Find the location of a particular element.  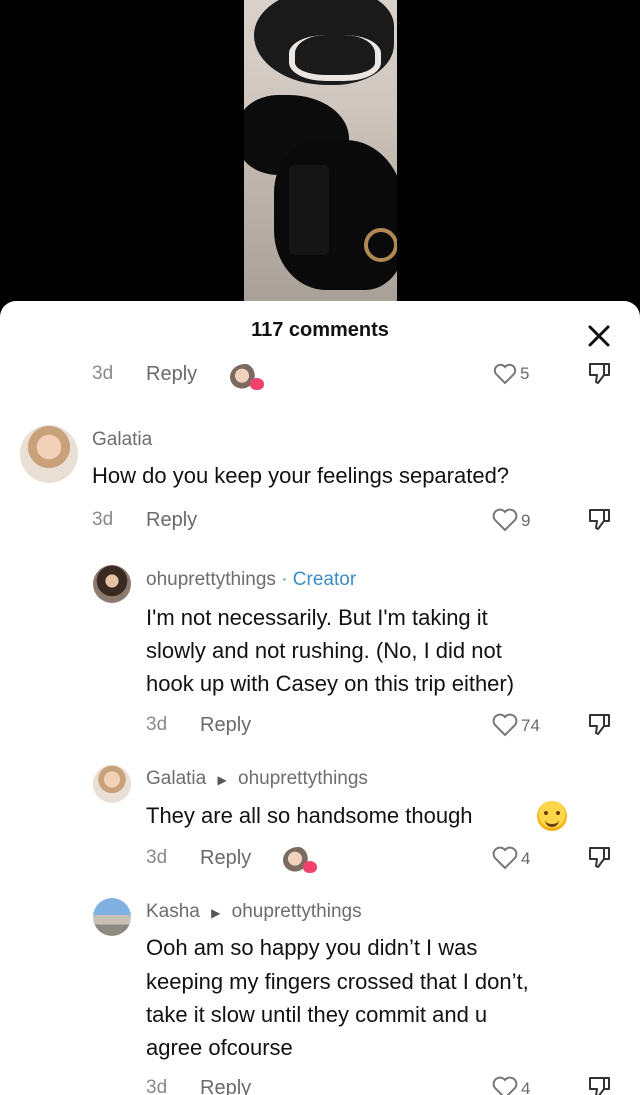

comment-username-row: Galatia ▶ ohuprettythings is located at coordinates (257, 779).